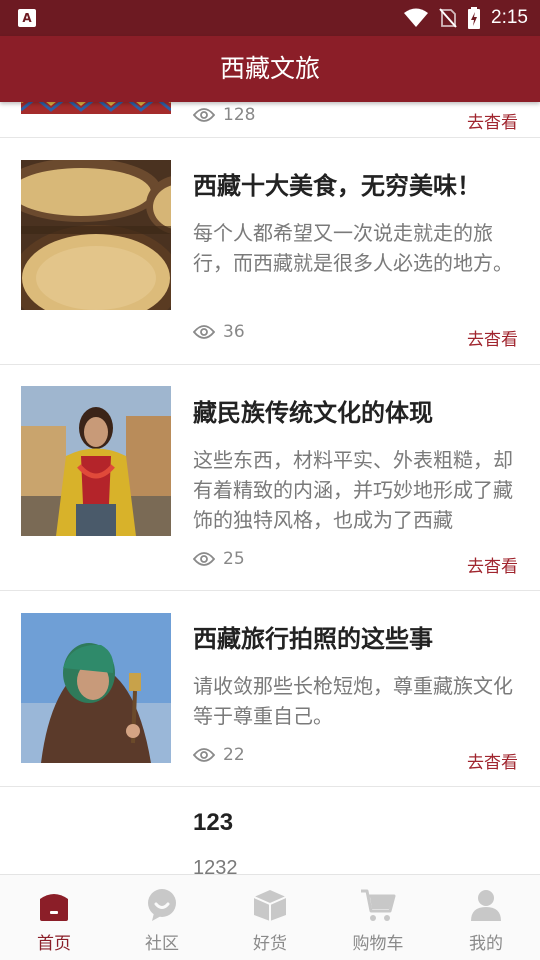 The height and width of the screenshot is (960, 540). Describe the element at coordinates (353, 701) in the screenshot. I see `article-description: 请收敛那些长枪短炮，尊重藏族文化等于尊重自己。` at that location.